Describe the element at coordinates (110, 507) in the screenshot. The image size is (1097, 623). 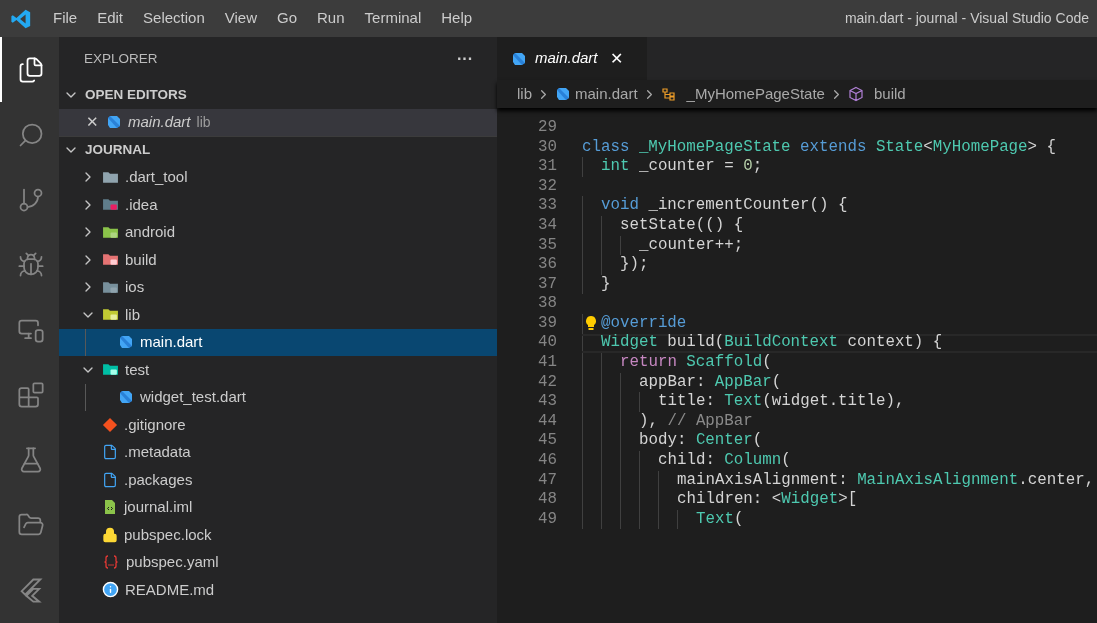
I see `code-file-icon` at that location.